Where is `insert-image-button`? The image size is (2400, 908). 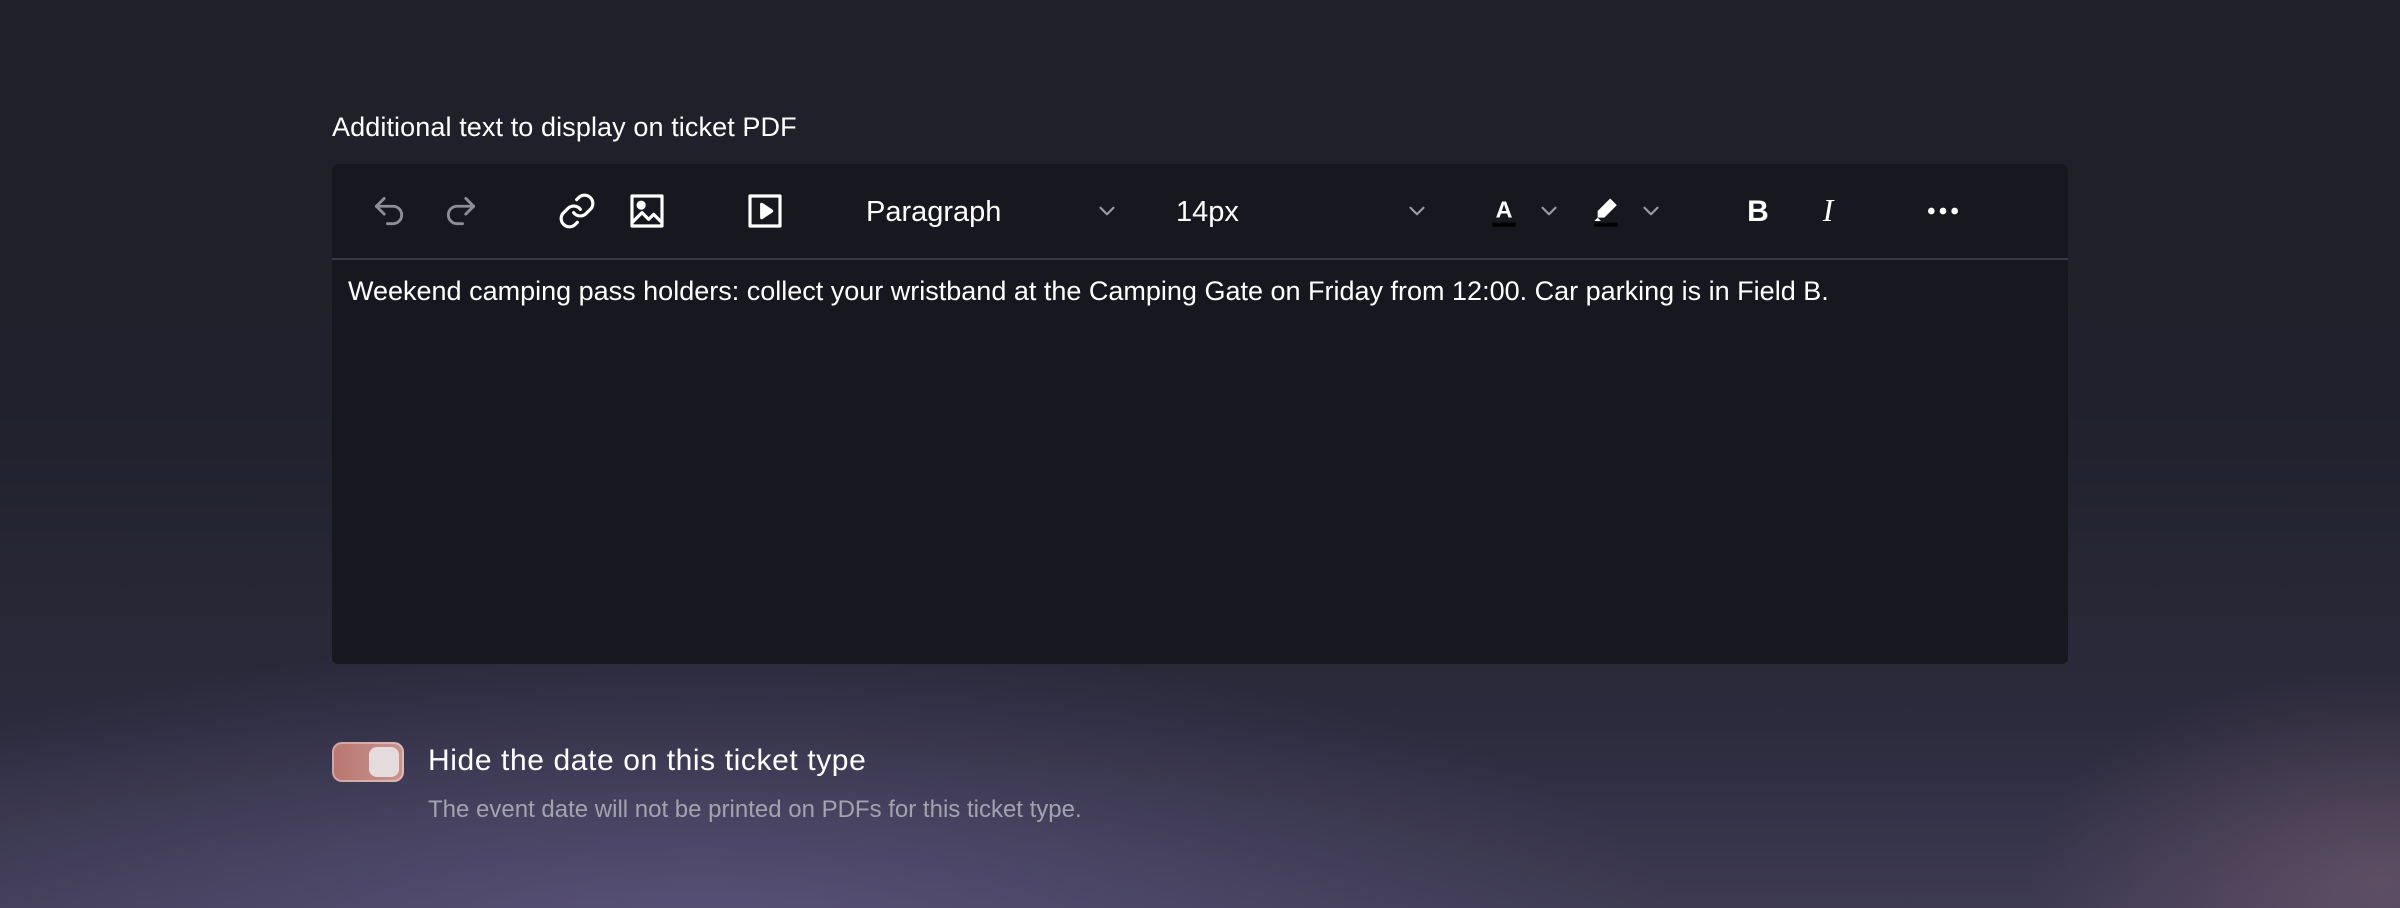
insert-image-button is located at coordinates (647, 211).